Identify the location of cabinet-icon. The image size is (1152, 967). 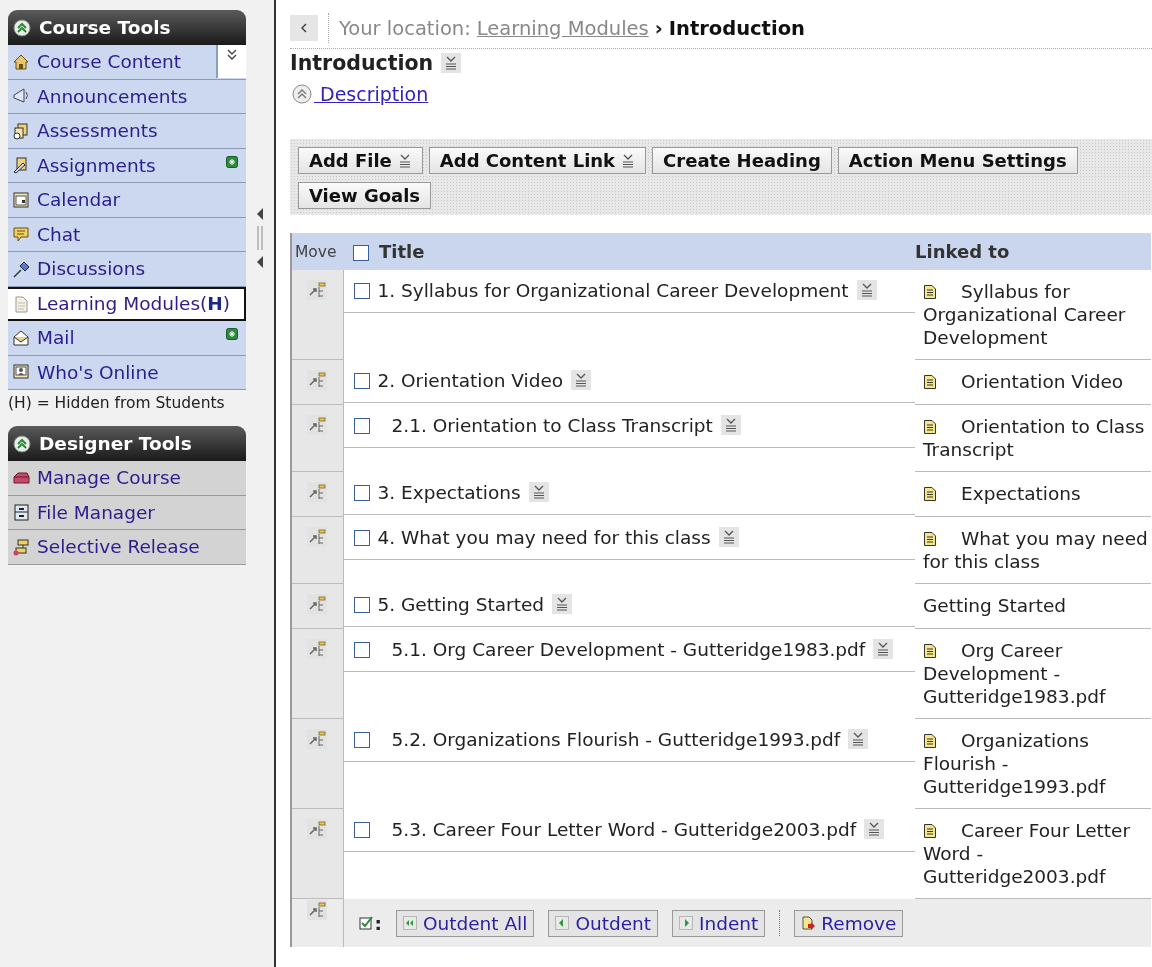
(21, 512).